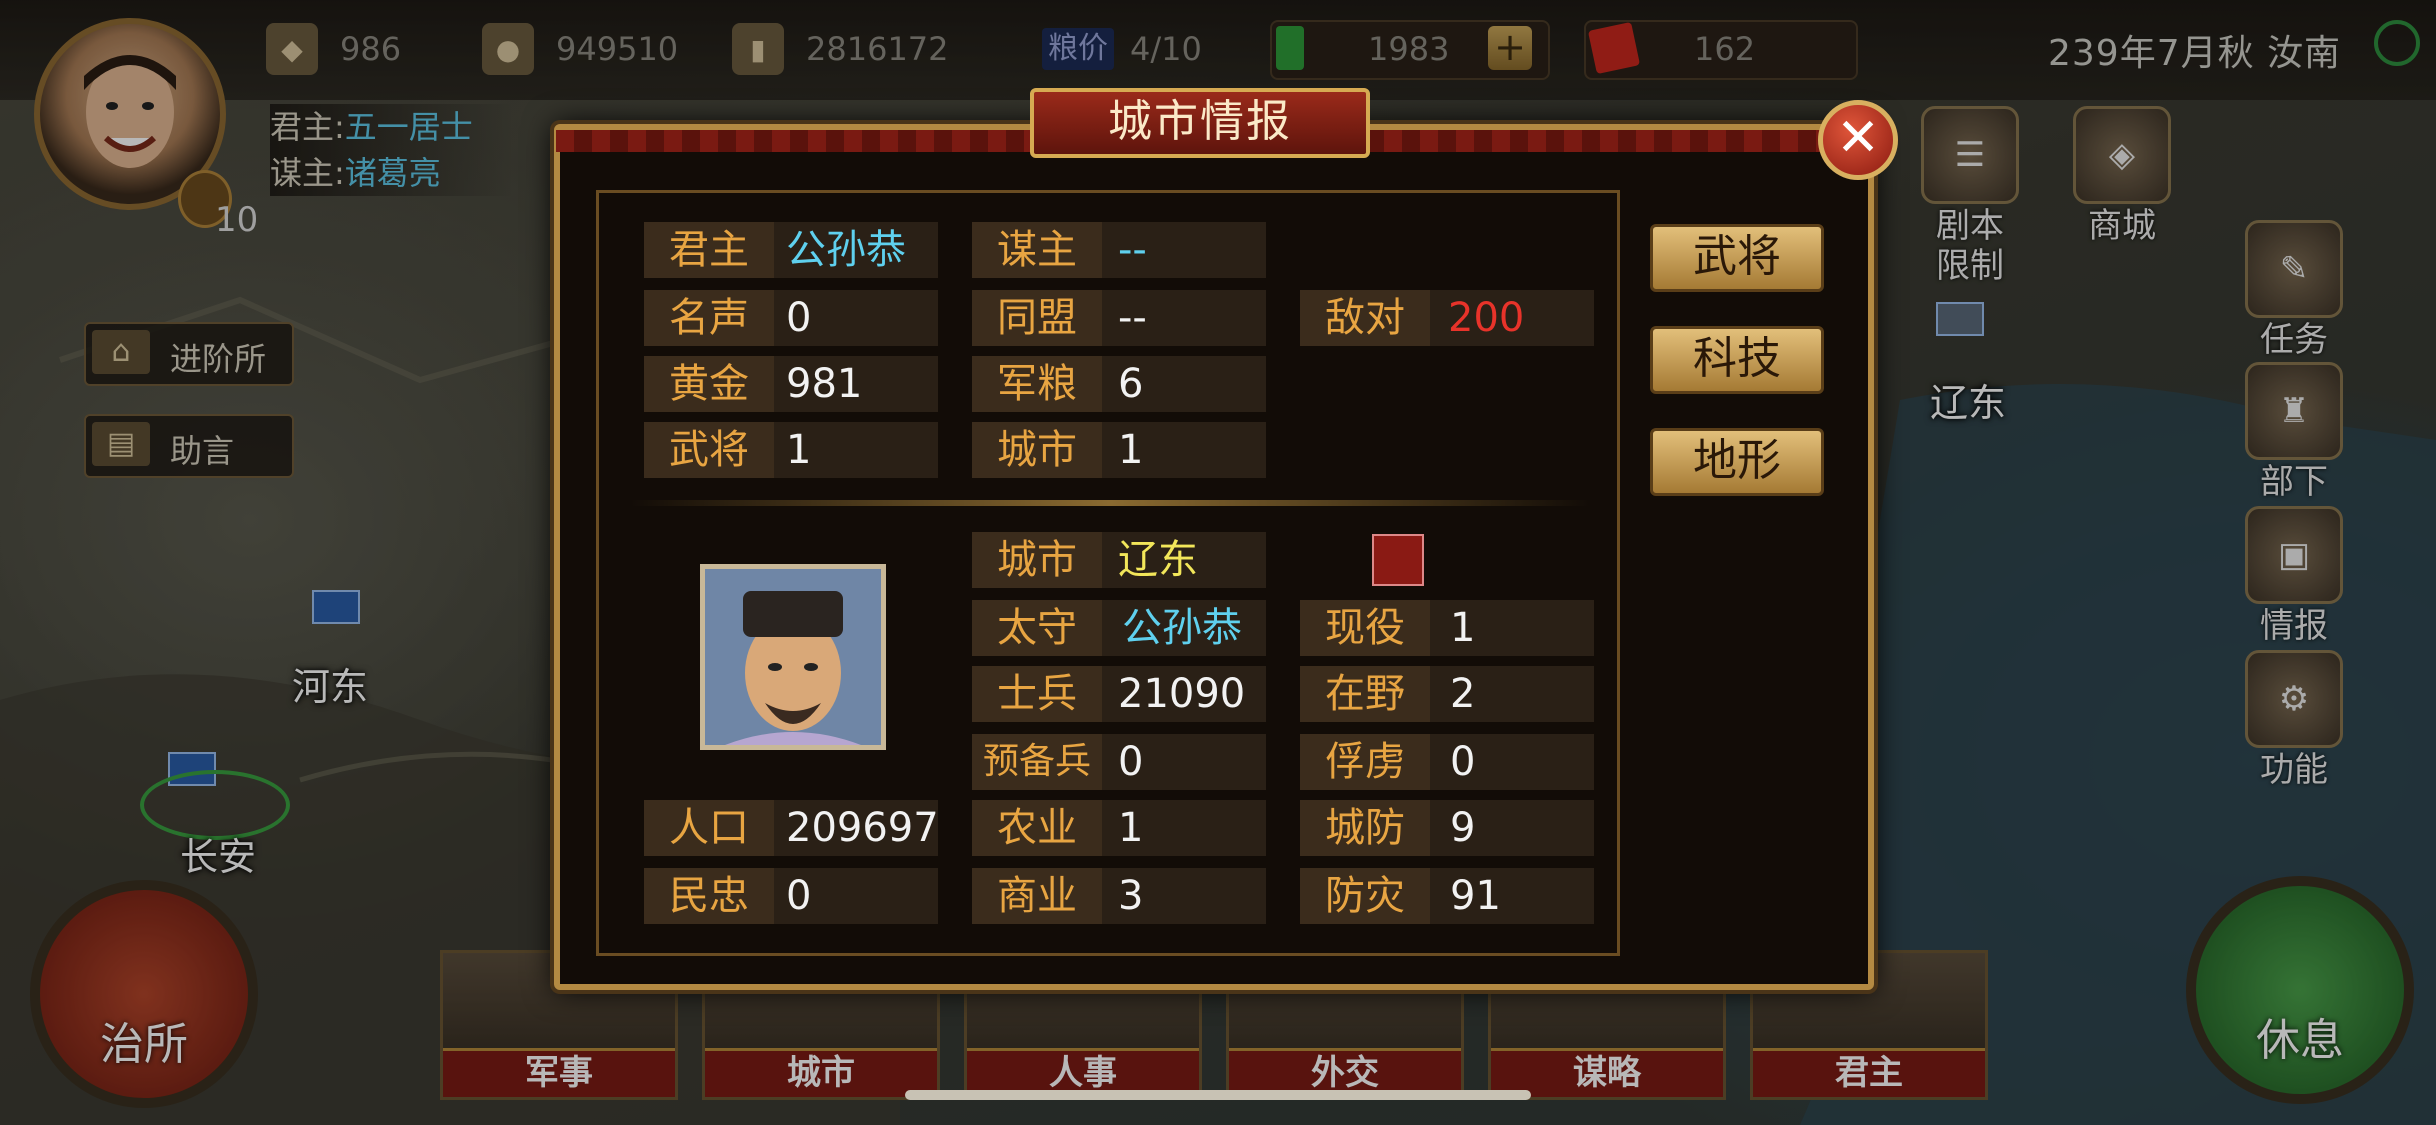 The height and width of the screenshot is (1125, 2436). What do you see at coordinates (1365, 896) in the screenshot?
I see `city-disaster-label: 防灾` at bounding box center [1365, 896].